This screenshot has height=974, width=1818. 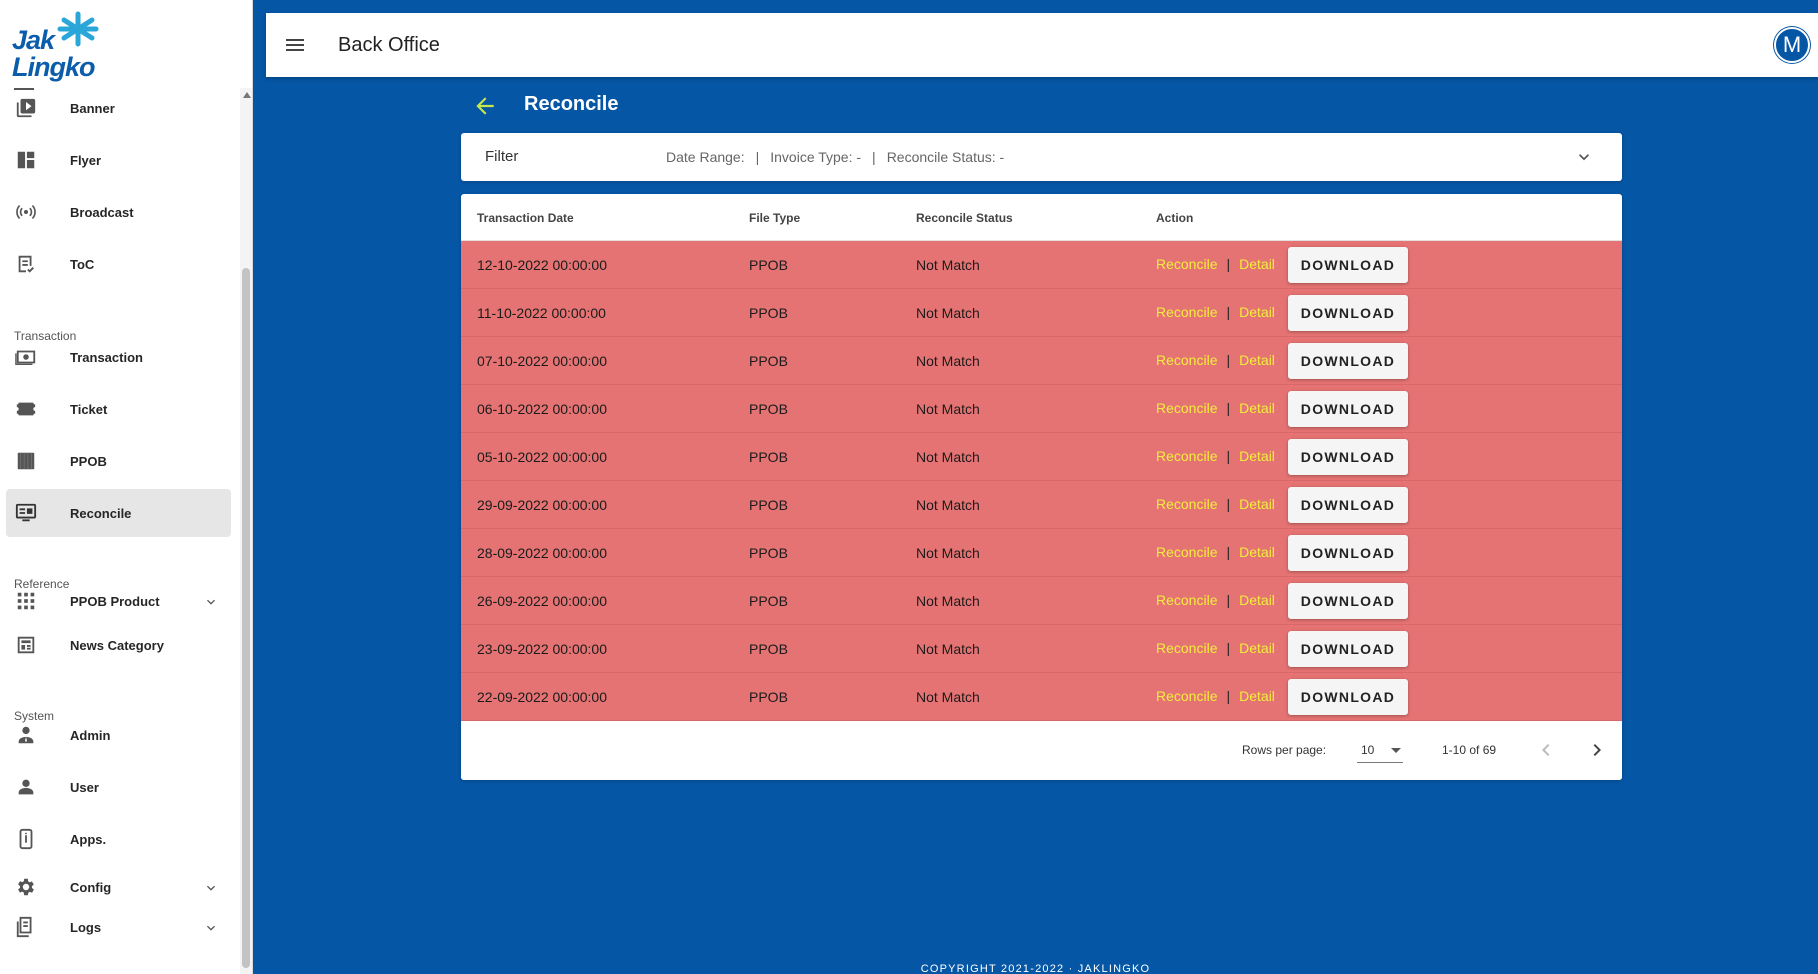 What do you see at coordinates (1469, 750) in the screenshot?
I see `pagination-range: 1-10 of 69` at bounding box center [1469, 750].